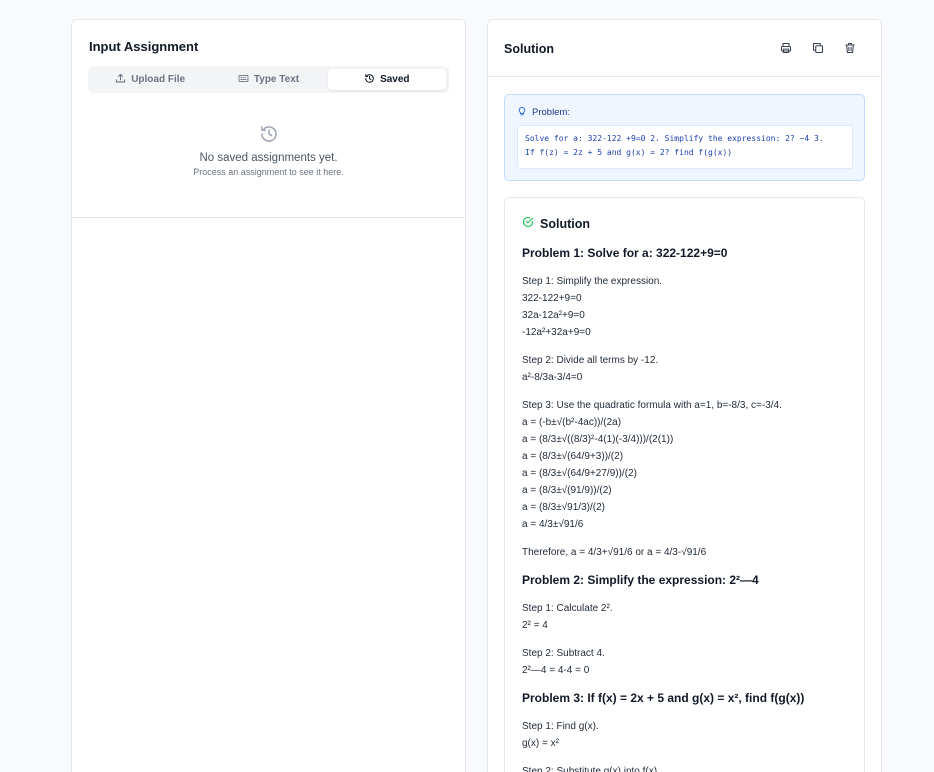 This screenshot has width=934, height=772. I want to click on tab-label: Upload File, so click(158, 79).